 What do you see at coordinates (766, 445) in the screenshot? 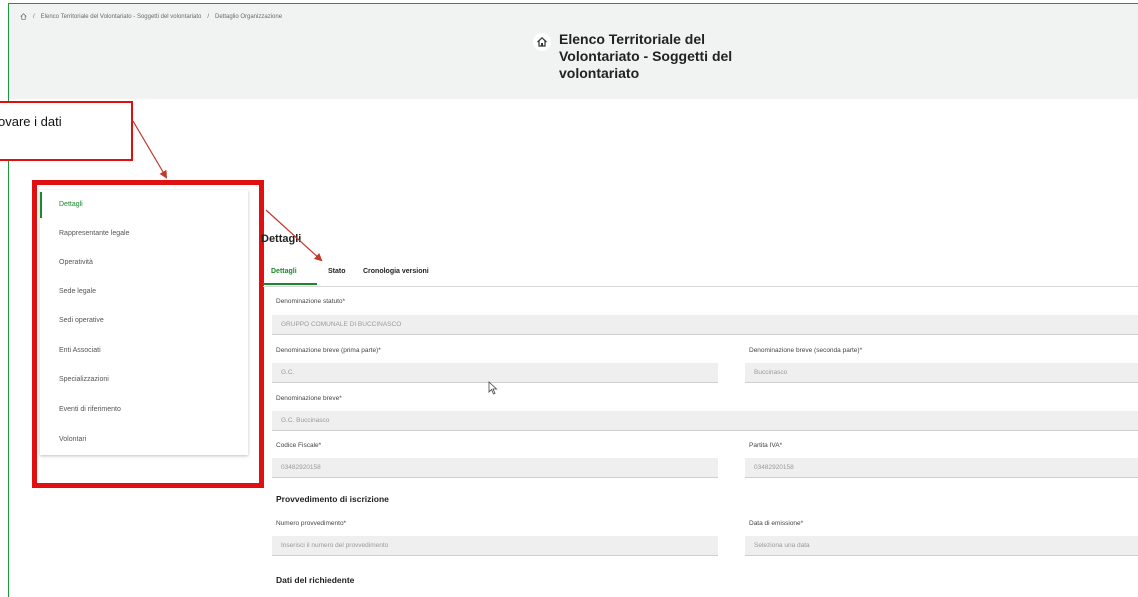
I see `partita-iva-label: Partita IVA*` at bounding box center [766, 445].